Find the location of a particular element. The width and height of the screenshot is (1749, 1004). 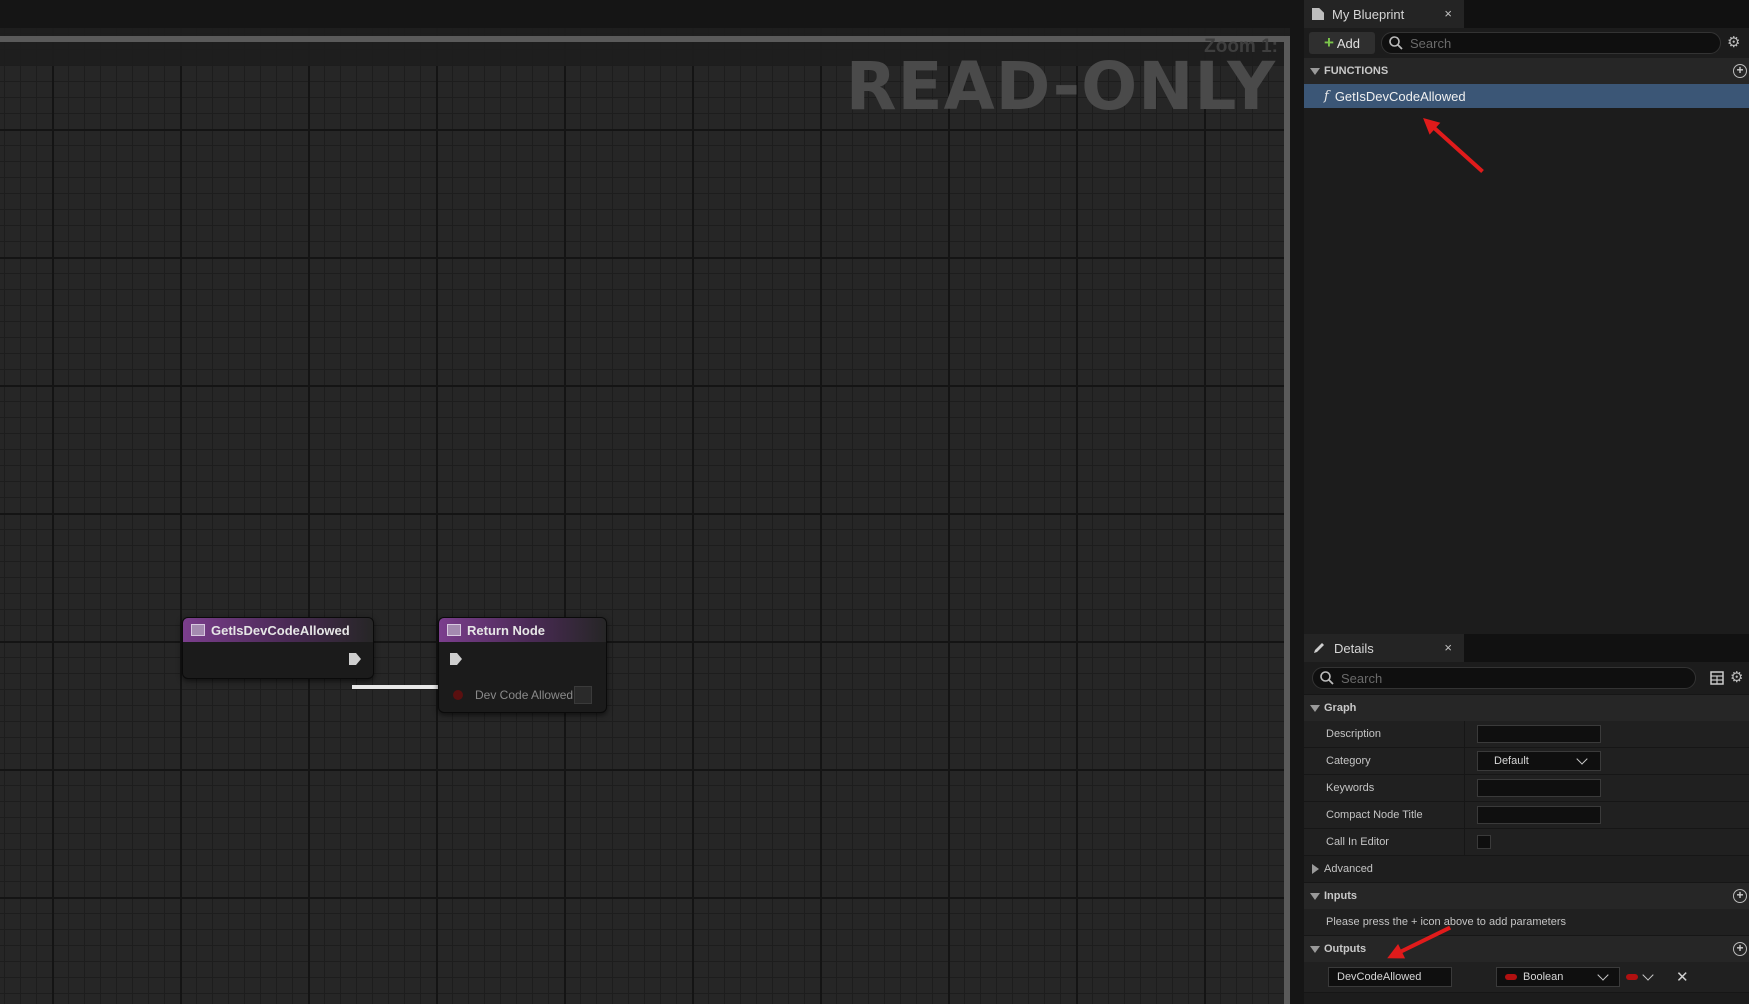

pencil-icon is located at coordinates (1319, 648).